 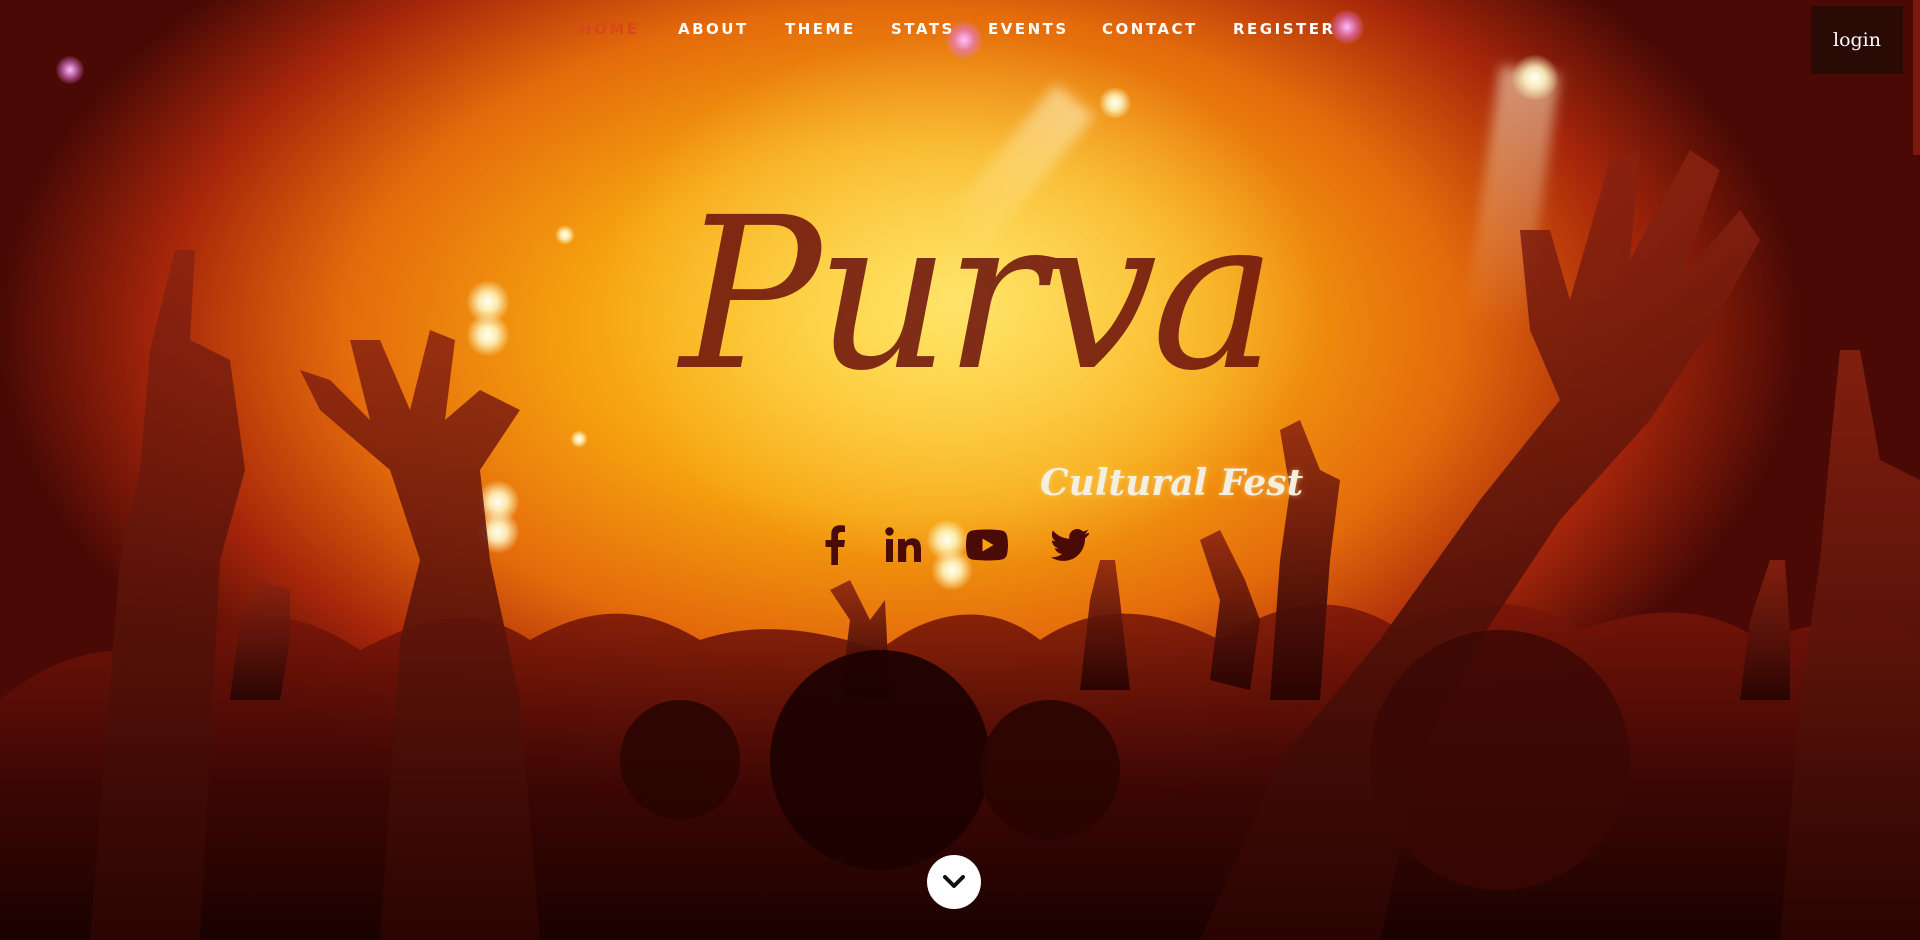 I want to click on chevron-down-icon, so click(x=954, y=881).